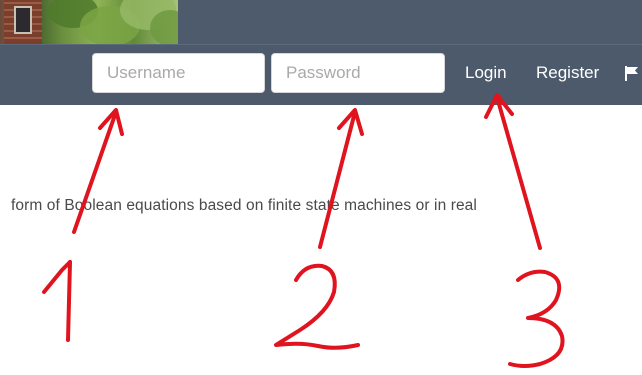  What do you see at coordinates (89, 22) in the screenshot?
I see `banner-photo` at bounding box center [89, 22].